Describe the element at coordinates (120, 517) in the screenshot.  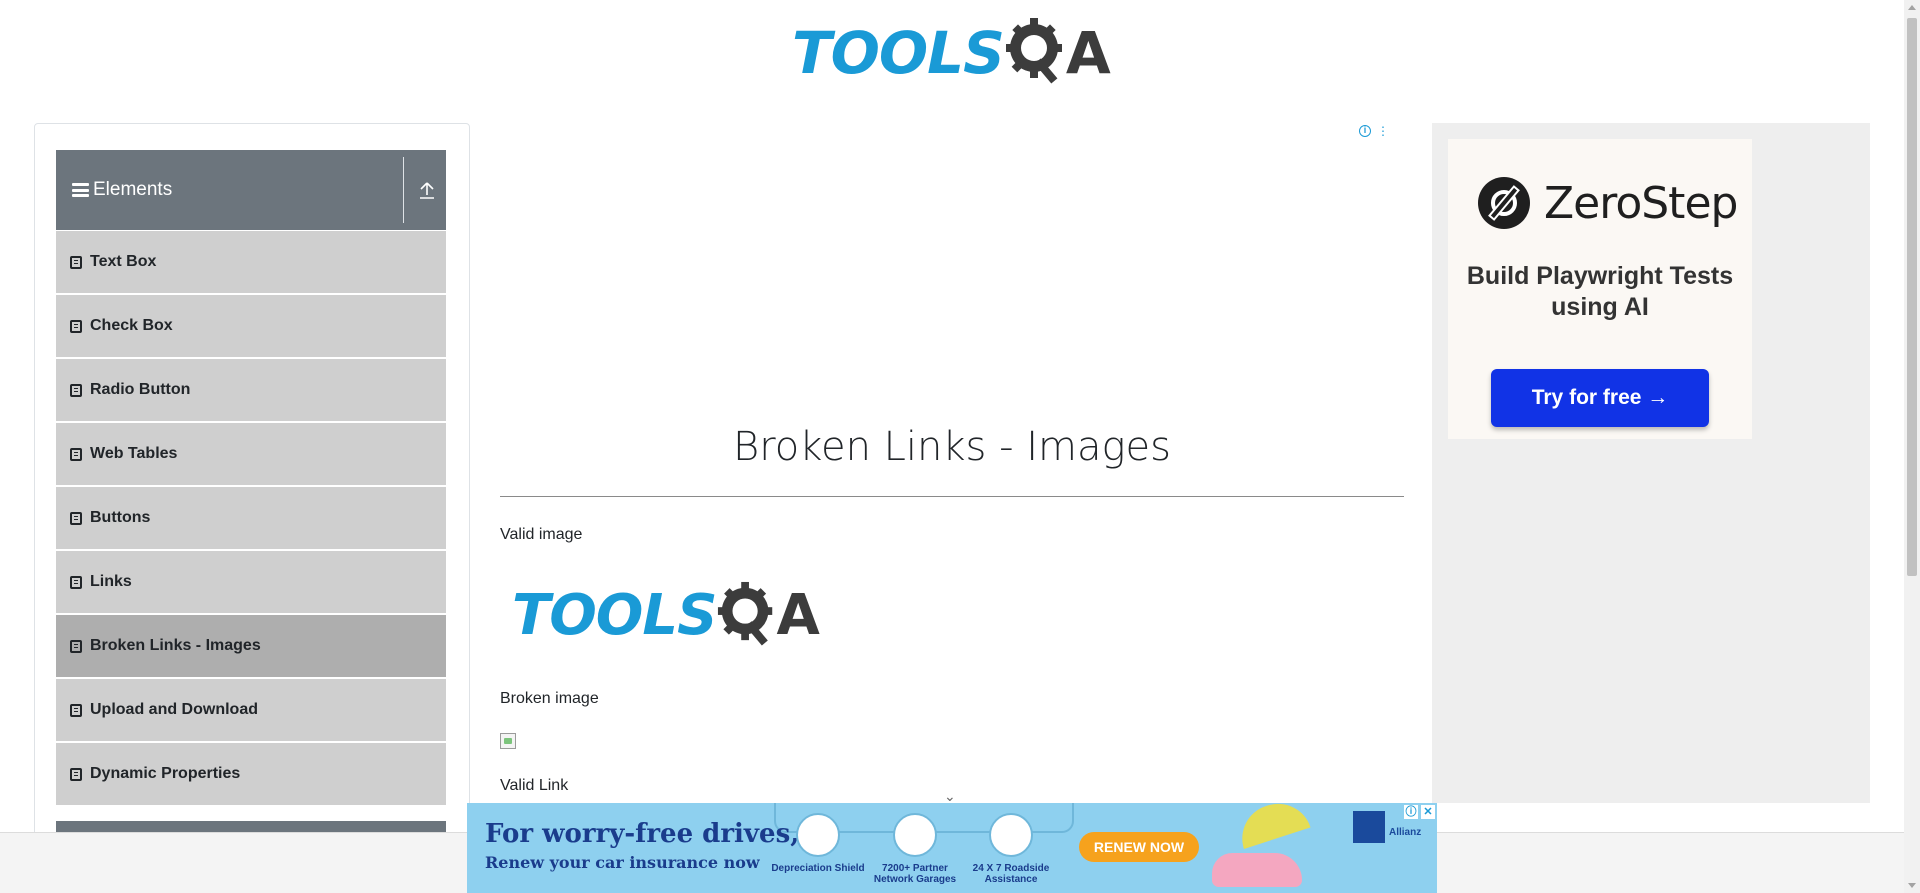
I see `sidebar-item-label: Buttons` at that location.